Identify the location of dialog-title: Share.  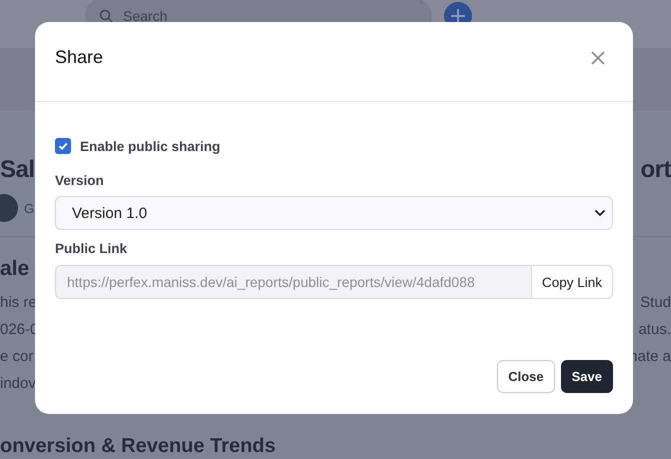
(79, 57).